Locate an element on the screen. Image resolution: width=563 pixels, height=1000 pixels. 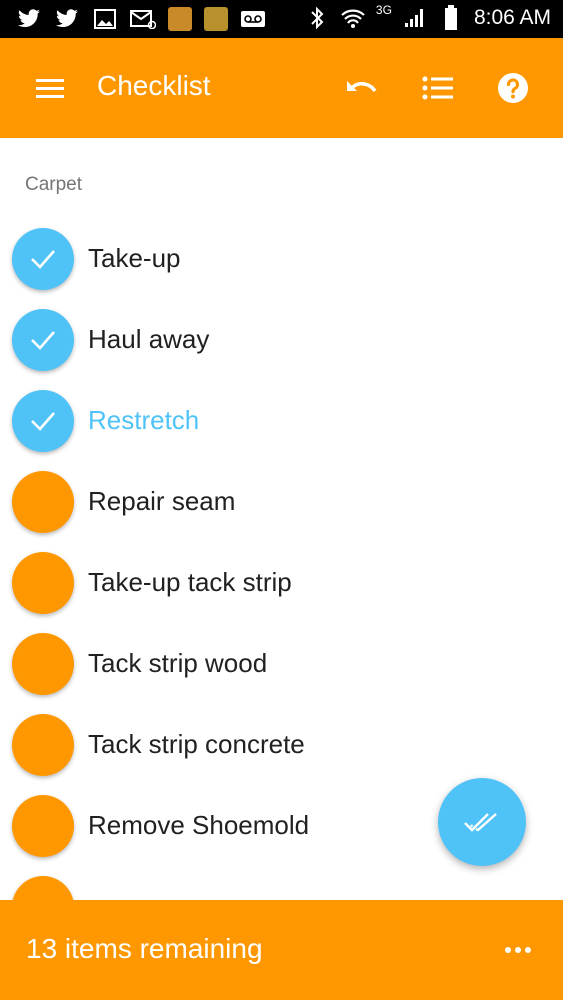
checklist-item: Take-up is located at coordinates (281, 258).